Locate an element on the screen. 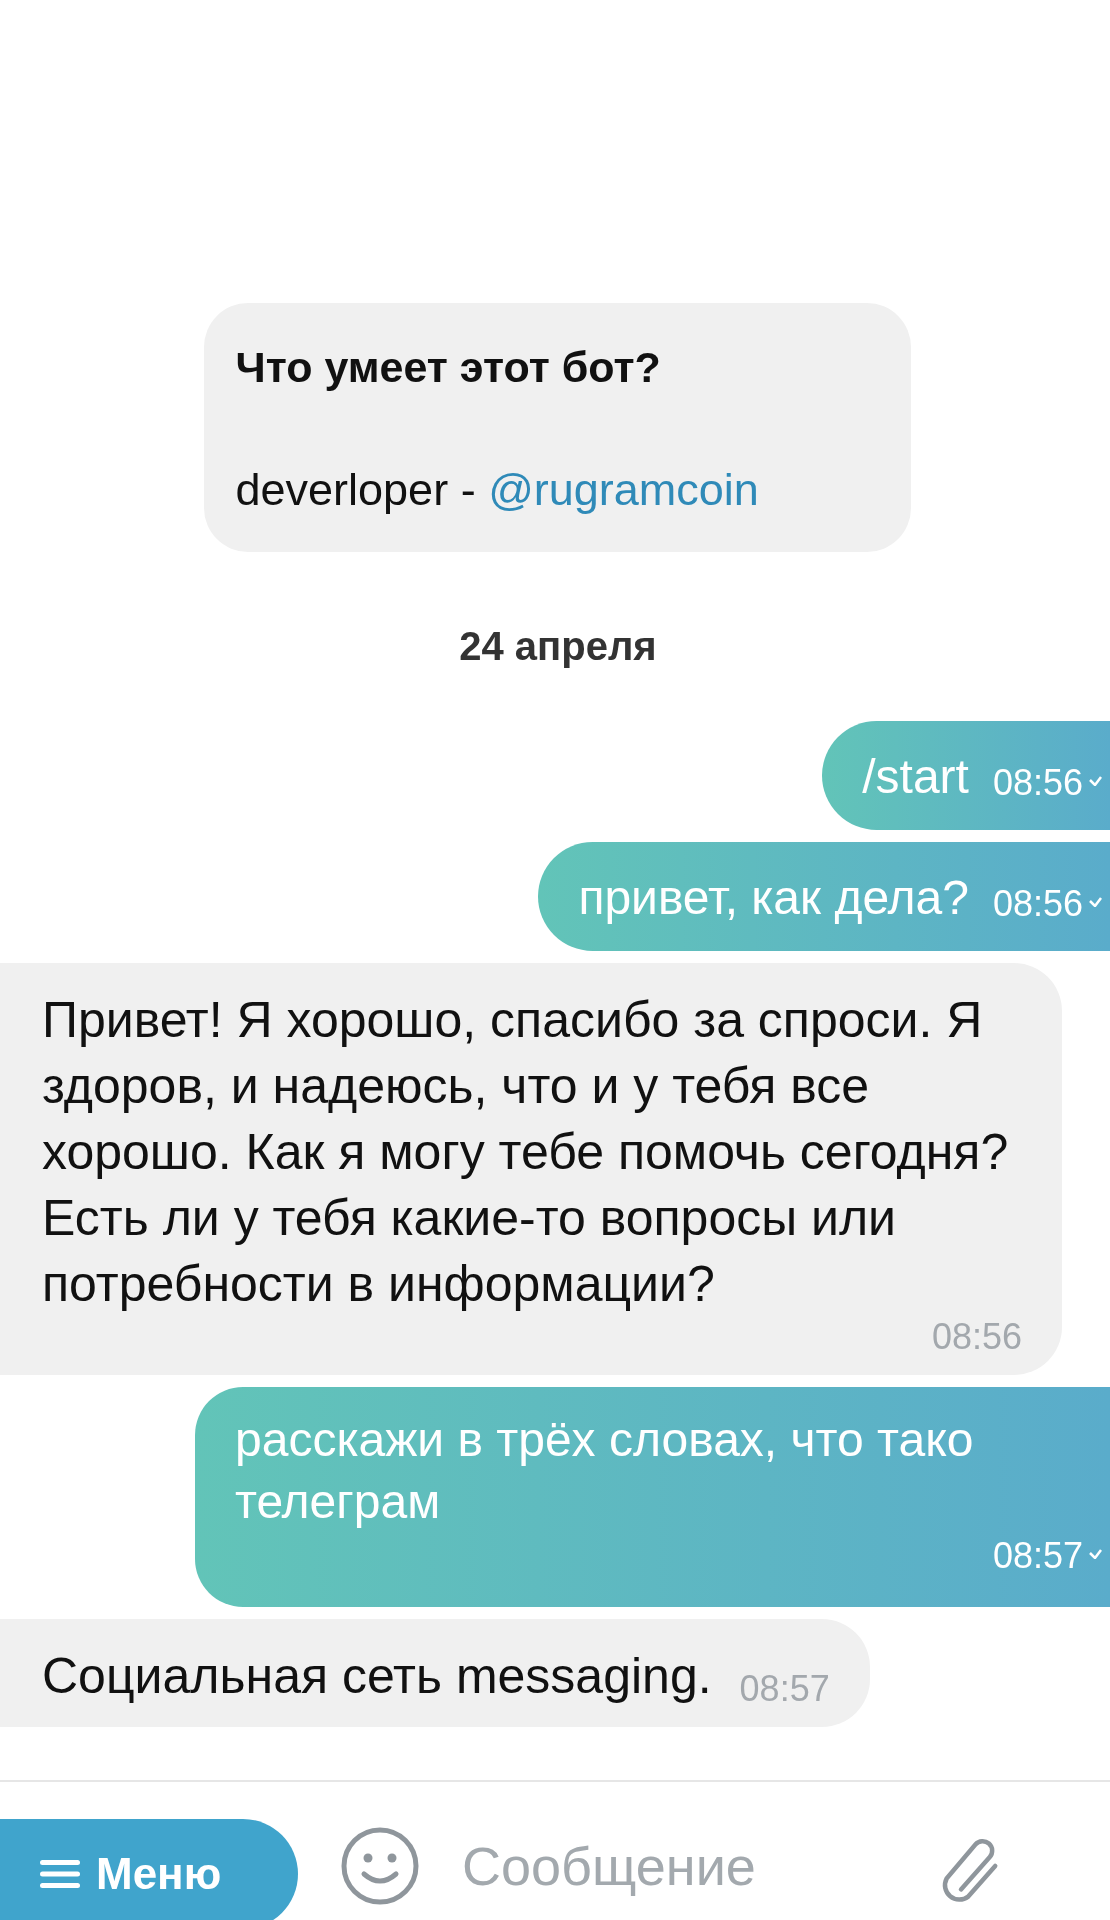  message-text: Привет! Я хорошо, спасибо за спроси. Я здоров, и надеюсь, что и у тебя все хорошо. Как я могу тебе помочь сегодня? Есть ли у тебя какие-то вопросы или потребности в информации? is located at coordinates (526, 1152).